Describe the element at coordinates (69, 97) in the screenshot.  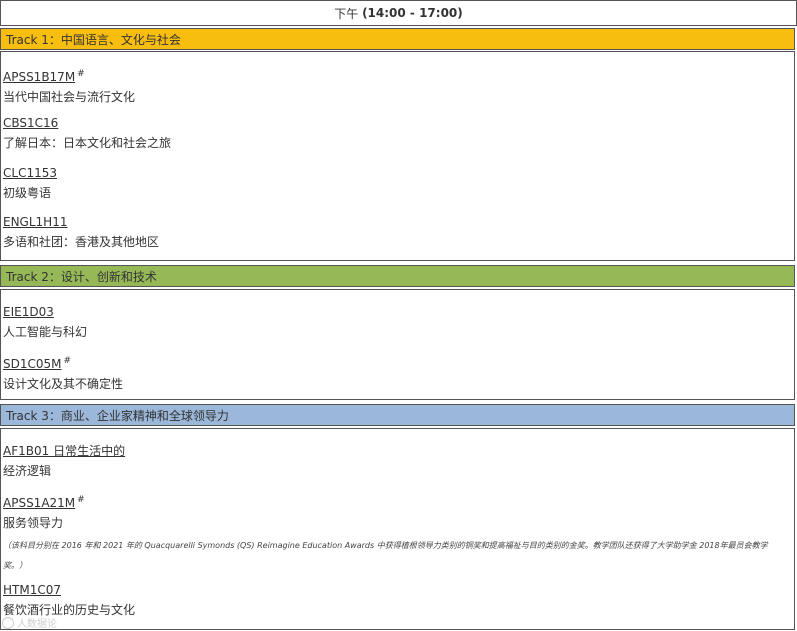
I see `course-title: 当代中国社会与流行文化` at that location.